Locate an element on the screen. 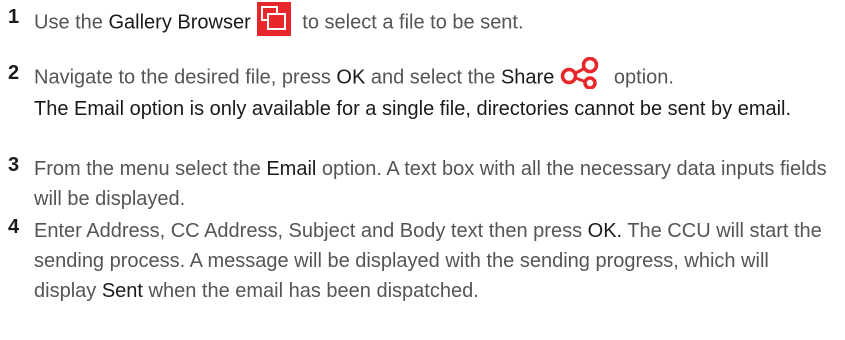  step-text-part: From the menu select the is located at coordinates (150, 169).